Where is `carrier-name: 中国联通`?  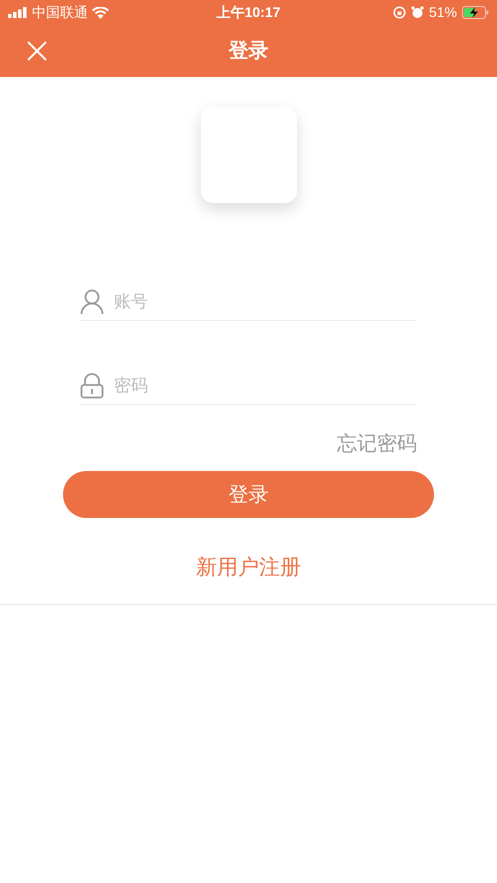 carrier-name: 中国联通 is located at coordinates (60, 12).